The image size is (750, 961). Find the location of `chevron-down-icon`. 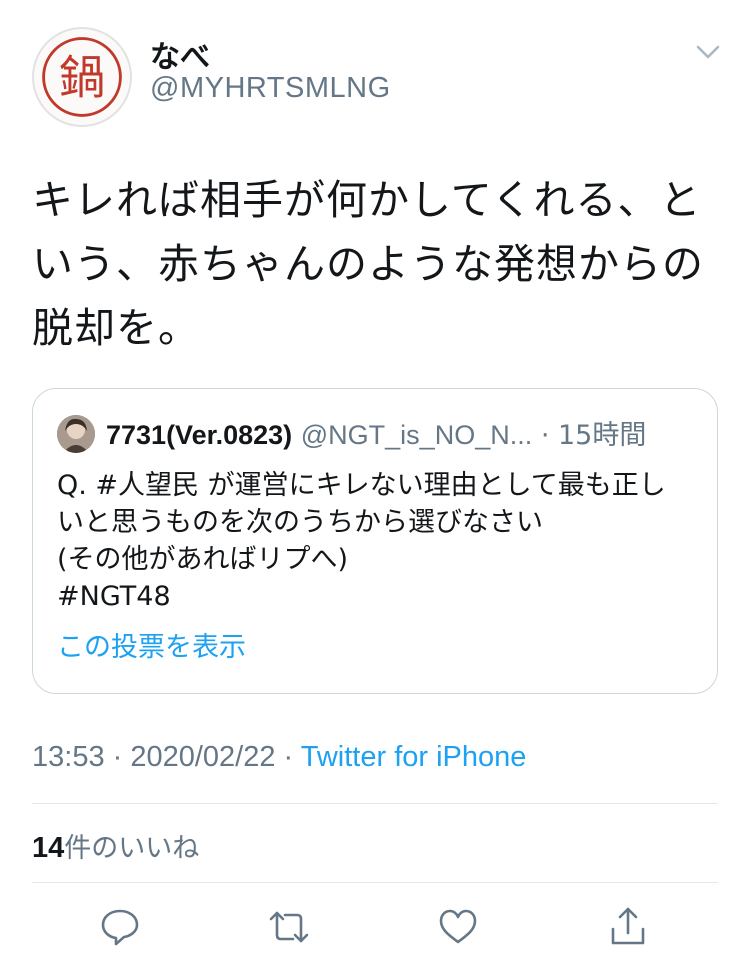

chevron-down-icon is located at coordinates (708, 52).